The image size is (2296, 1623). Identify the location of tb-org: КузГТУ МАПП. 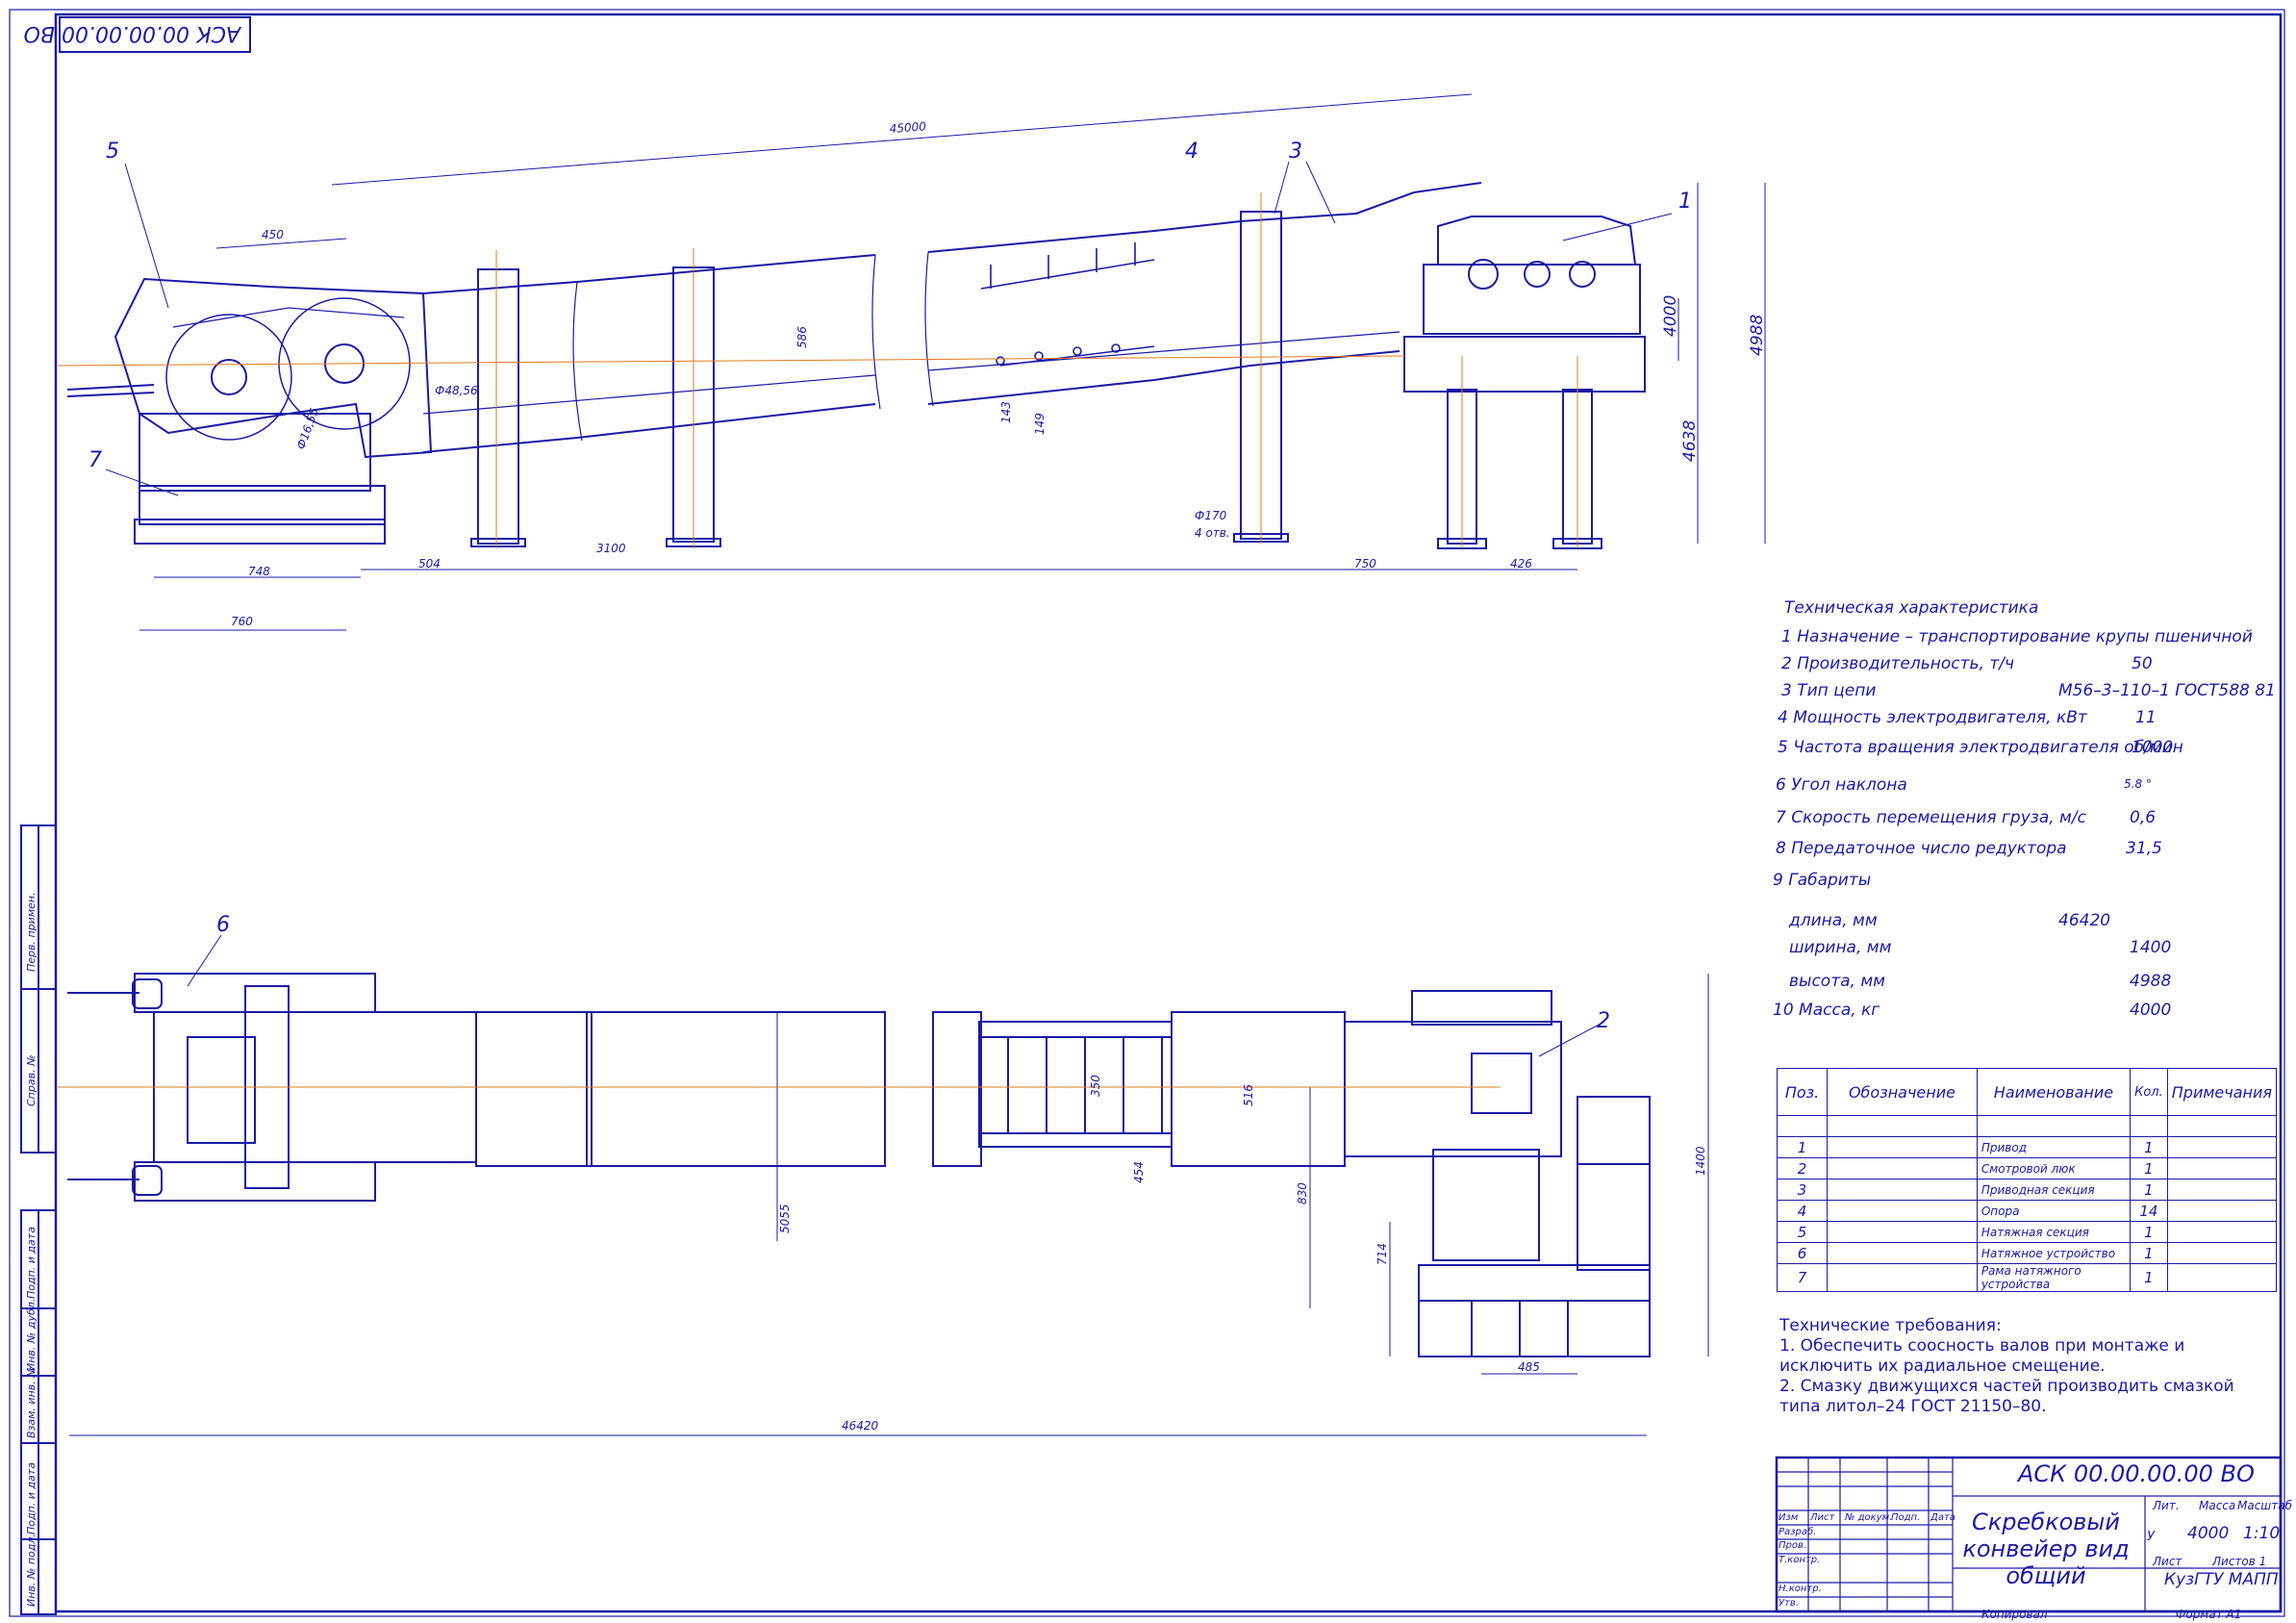
(2221, 1579).